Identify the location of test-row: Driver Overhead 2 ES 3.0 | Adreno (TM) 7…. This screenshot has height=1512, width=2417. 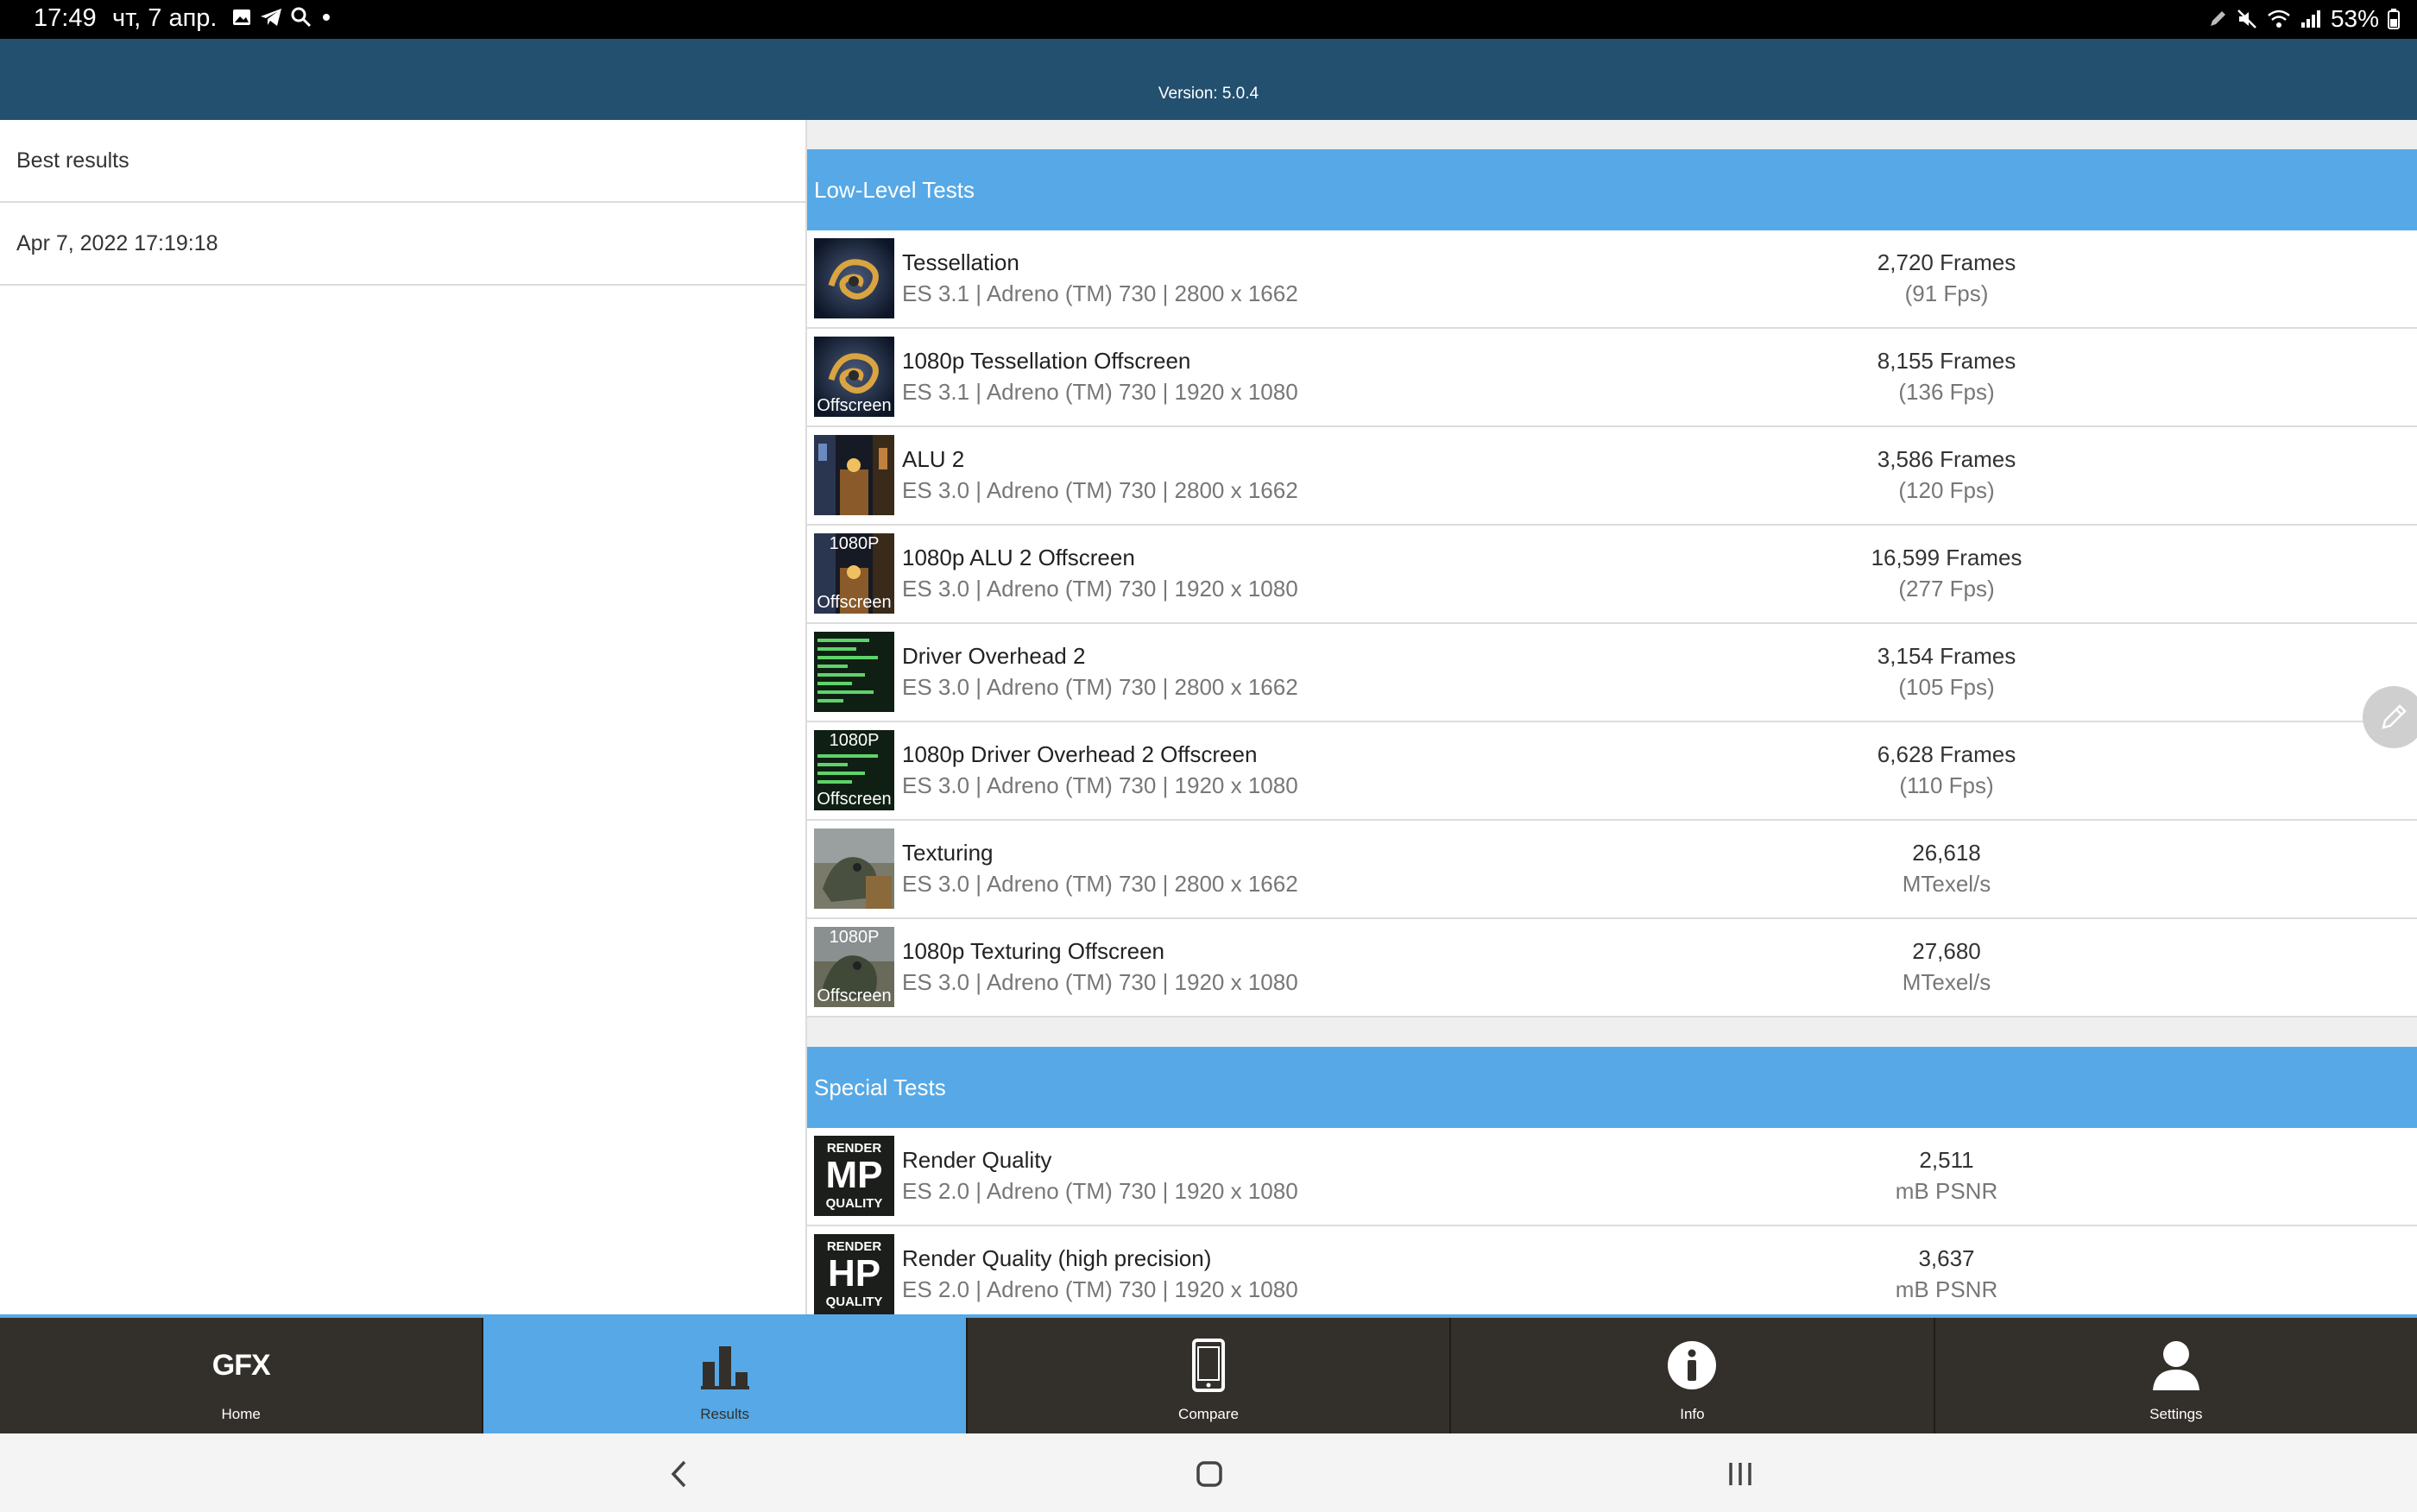
(1612, 673).